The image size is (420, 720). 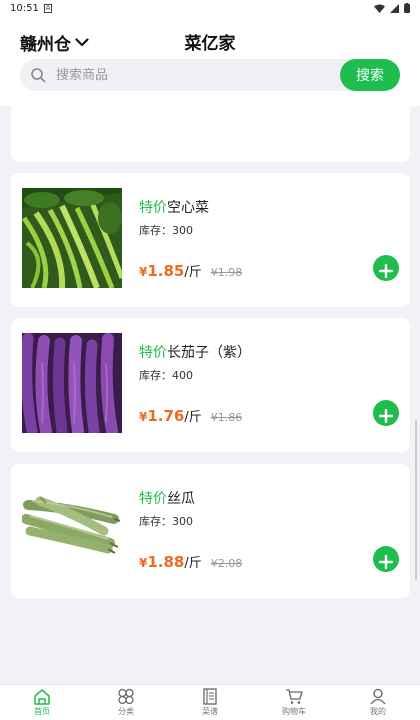 I want to click on category-icon, so click(x=126, y=696).